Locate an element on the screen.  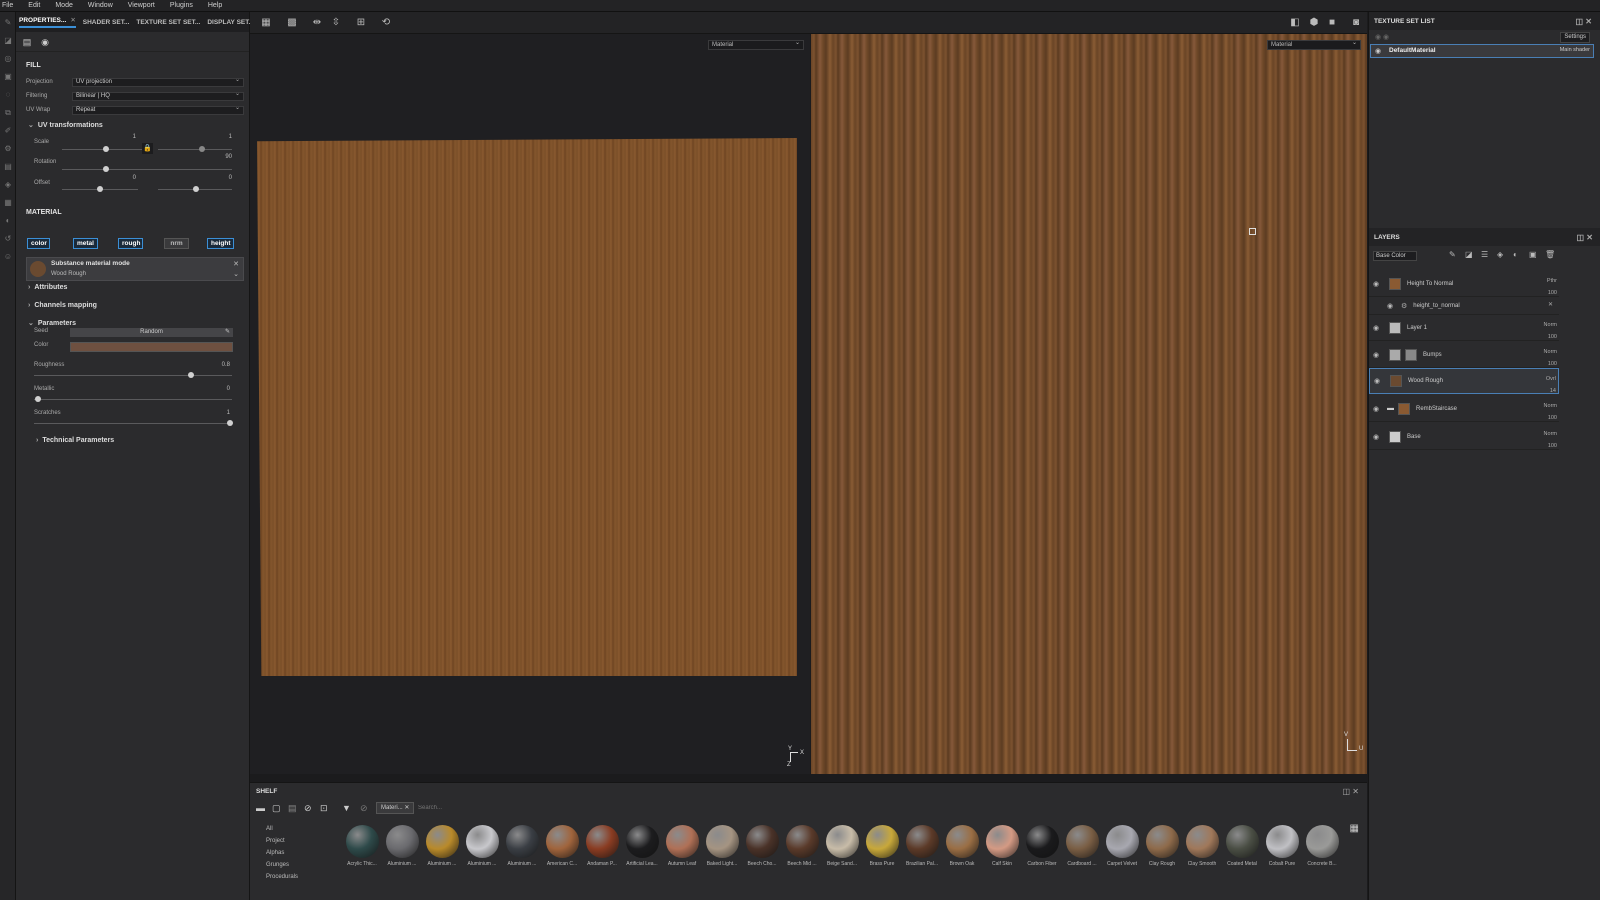
parameters-toggle: ⌄ Parameters is located at coordinates (52, 323).